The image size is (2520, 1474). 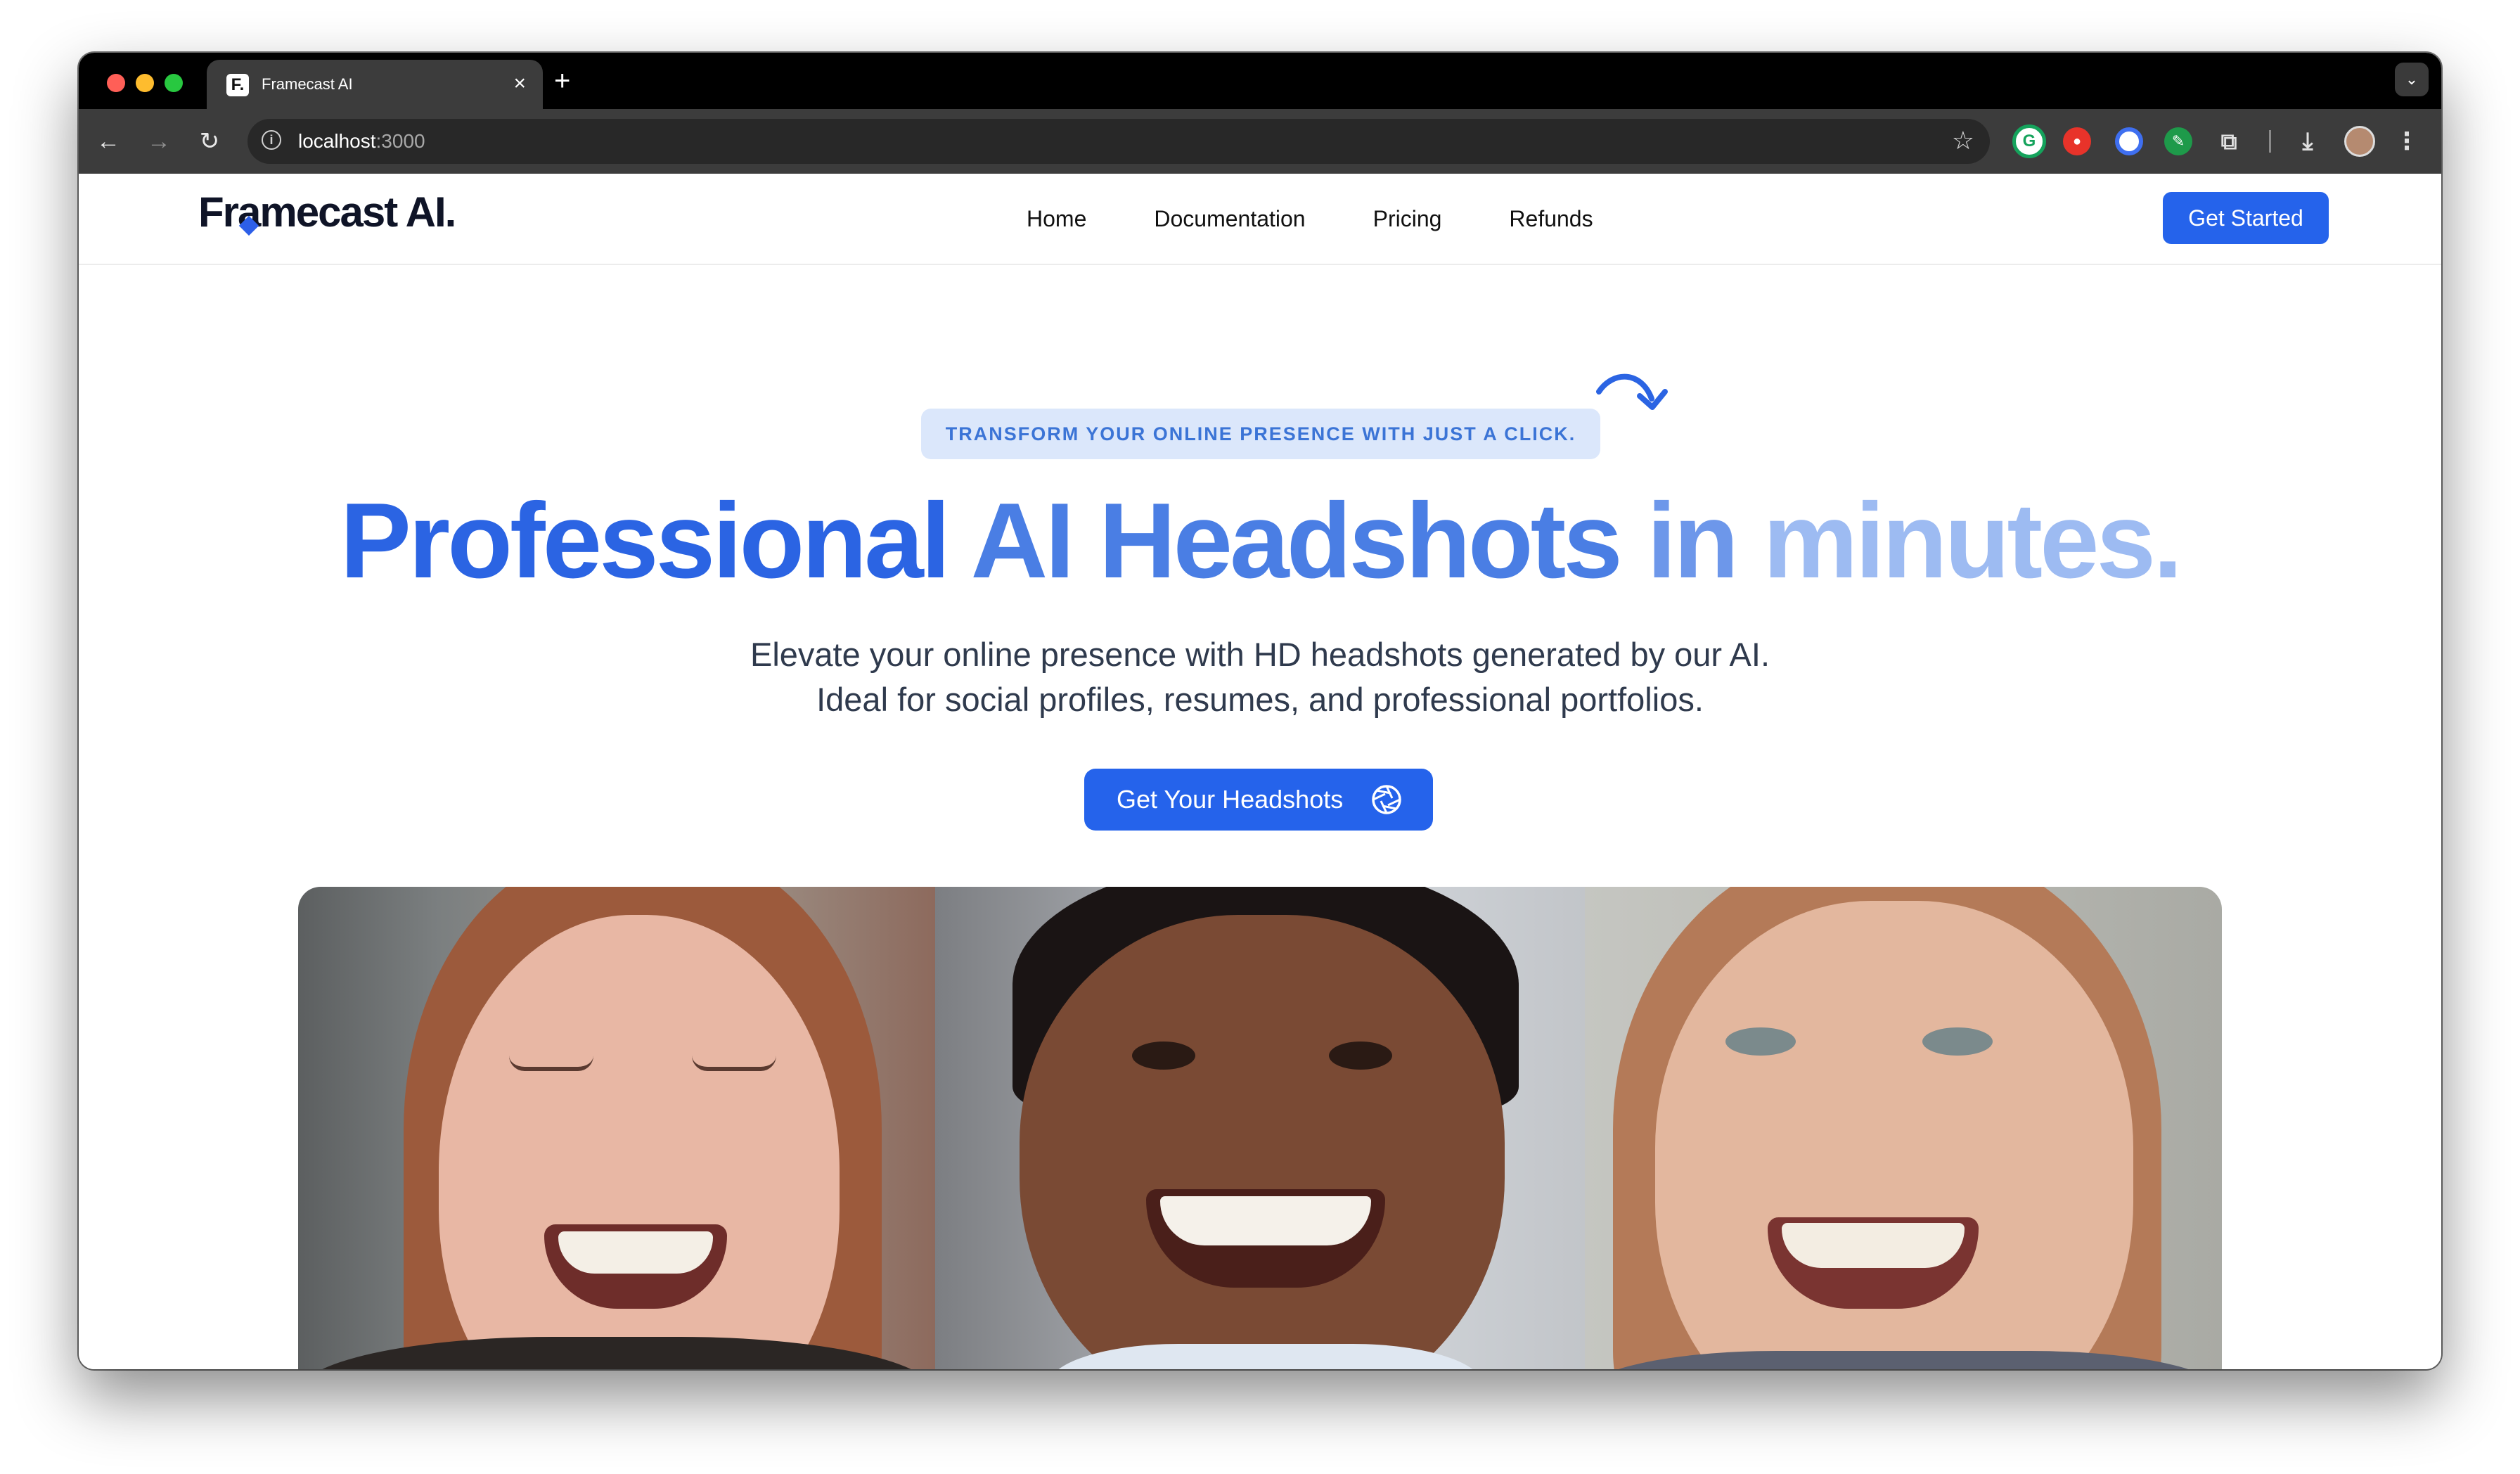 I want to click on browser-toolbar: ← → ↻ i localhost:3000 ☆ G ● ✎ ⧉ ⤓ ⋮, so click(x=1260, y=141).